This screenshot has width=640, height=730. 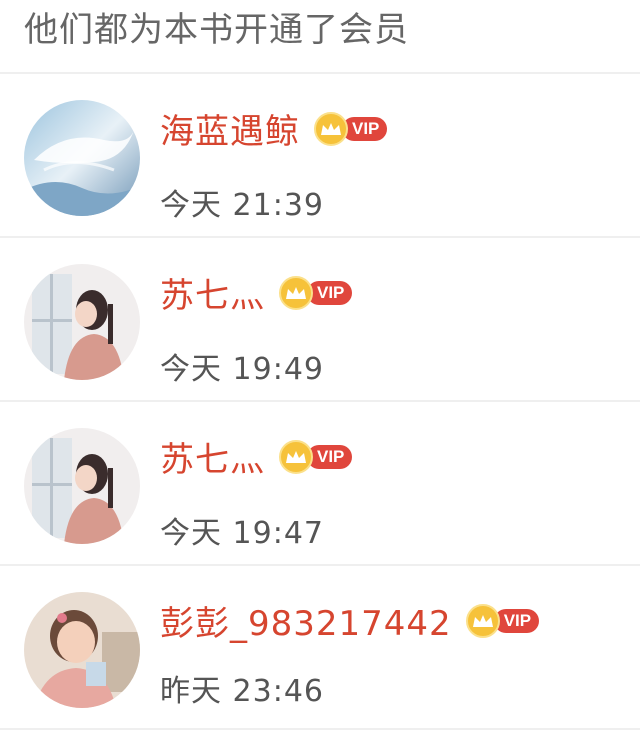 I want to click on name-row: 海蓝遇鲸 VIP, so click(x=274, y=128).